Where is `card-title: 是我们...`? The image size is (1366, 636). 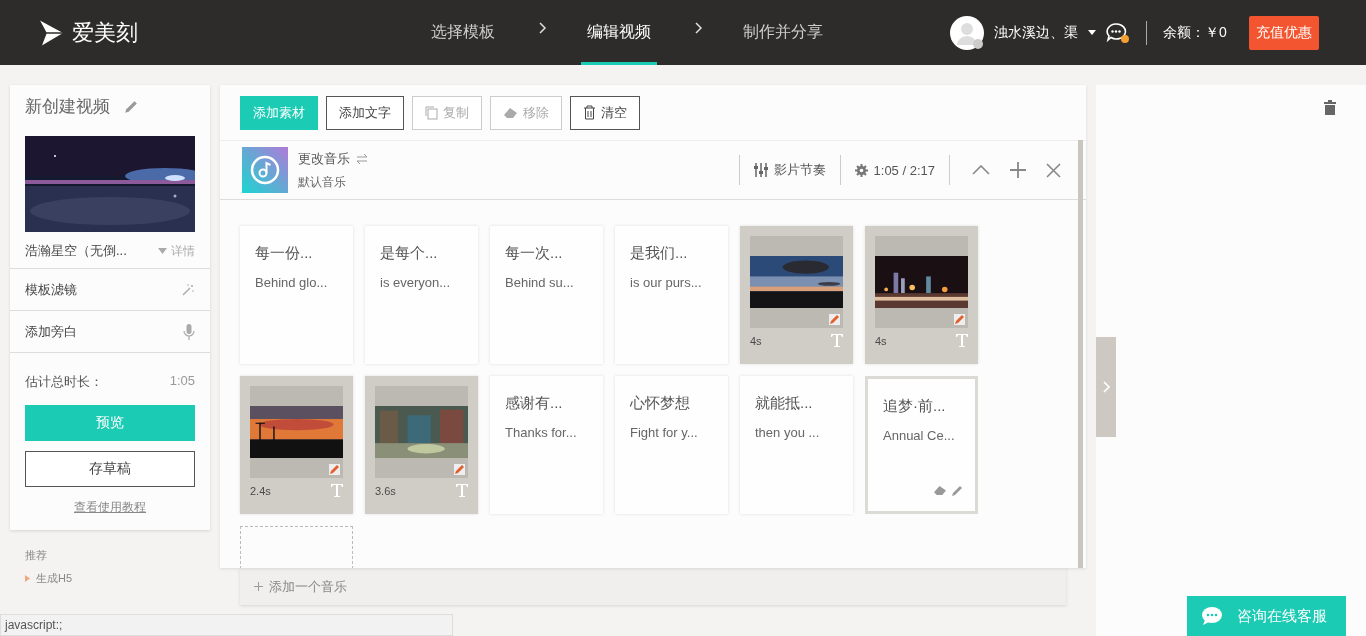
card-title: 是我们... is located at coordinates (659, 253).